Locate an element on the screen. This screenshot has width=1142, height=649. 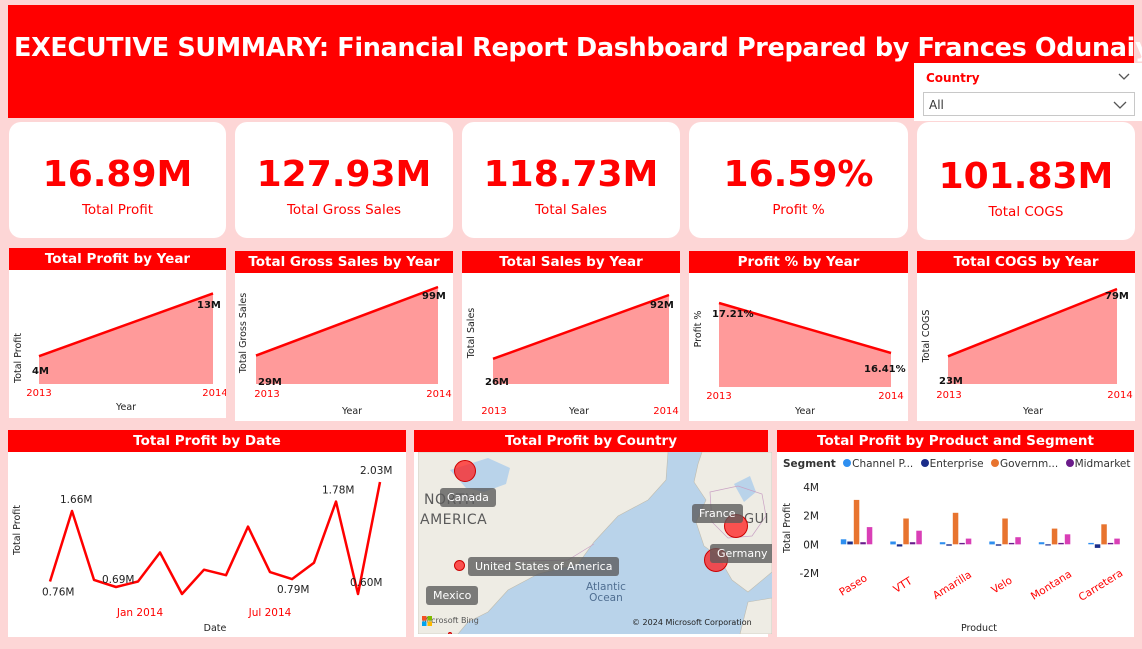
kpi-card-total-profit: 16.89M Total Profit is located at coordinates (117, 180).